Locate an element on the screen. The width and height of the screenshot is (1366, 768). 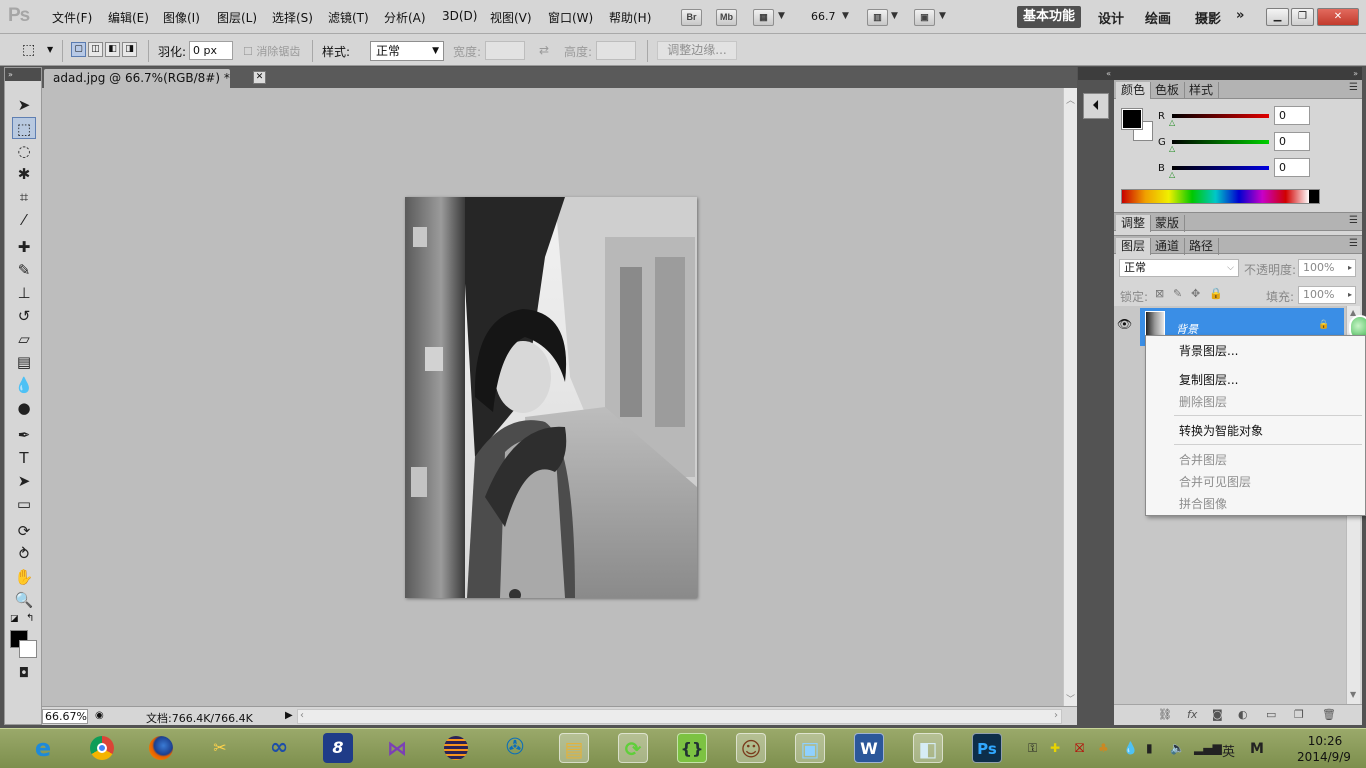
intersect-selection-icon: ◨ is located at coordinates (129, 49).